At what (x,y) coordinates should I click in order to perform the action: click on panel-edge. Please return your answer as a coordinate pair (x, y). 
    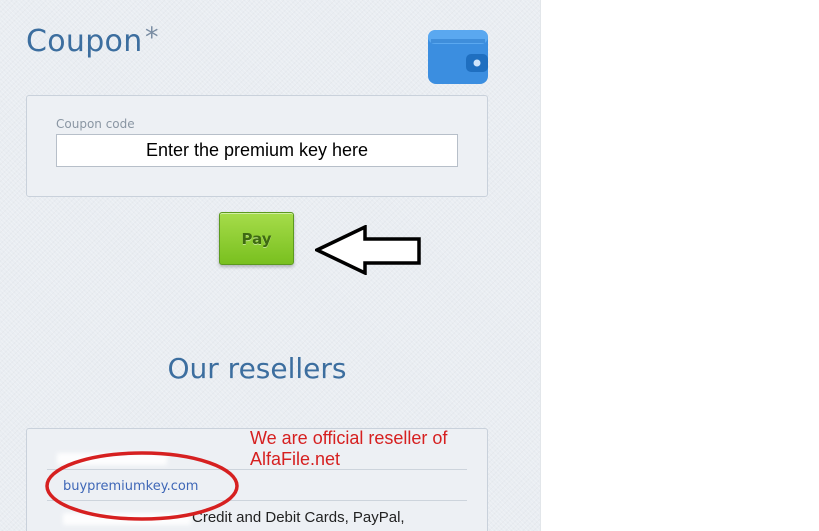
    Looking at the image, I should click on (540, 265).